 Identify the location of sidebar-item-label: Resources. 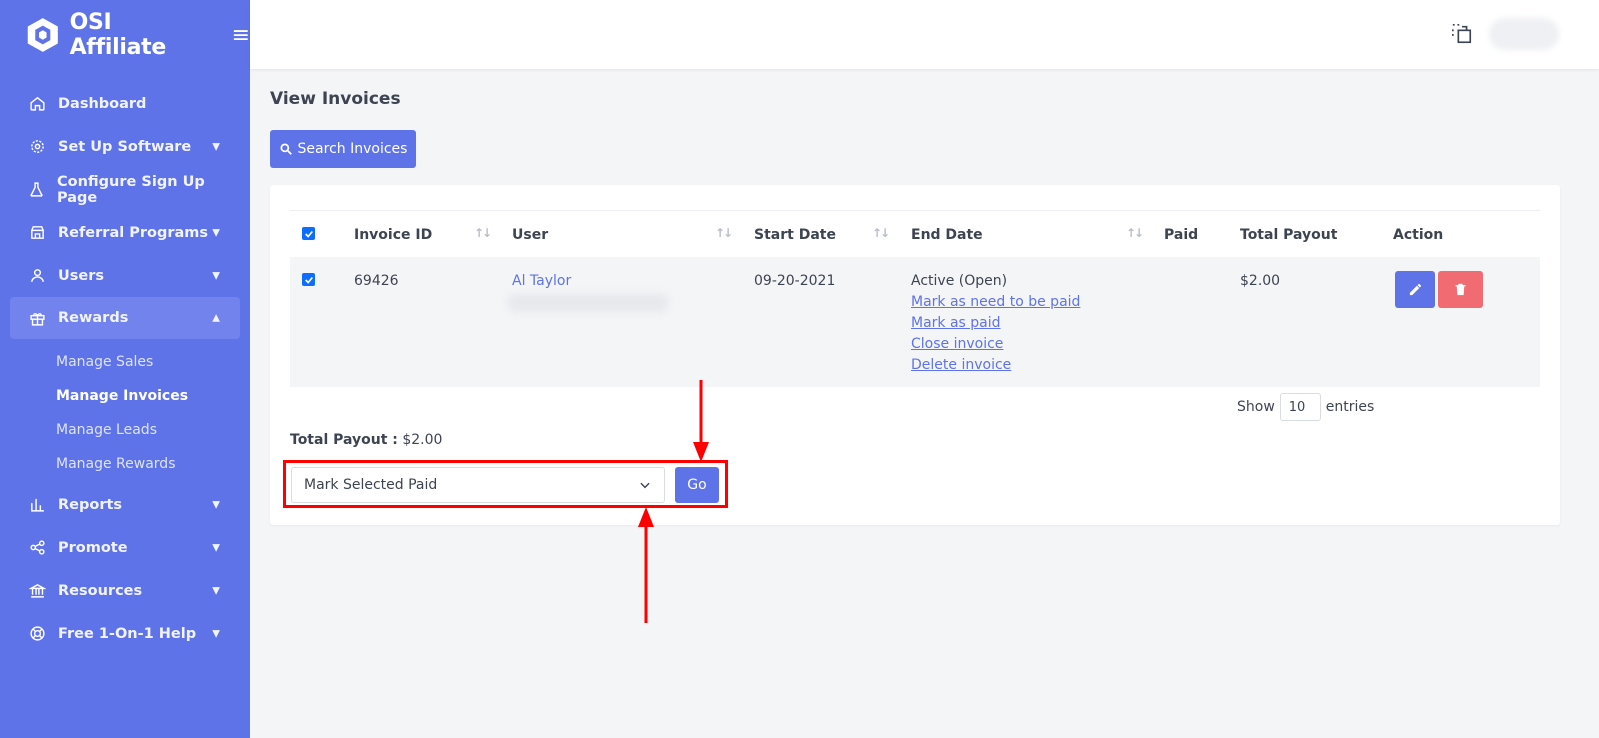
(100, 590).